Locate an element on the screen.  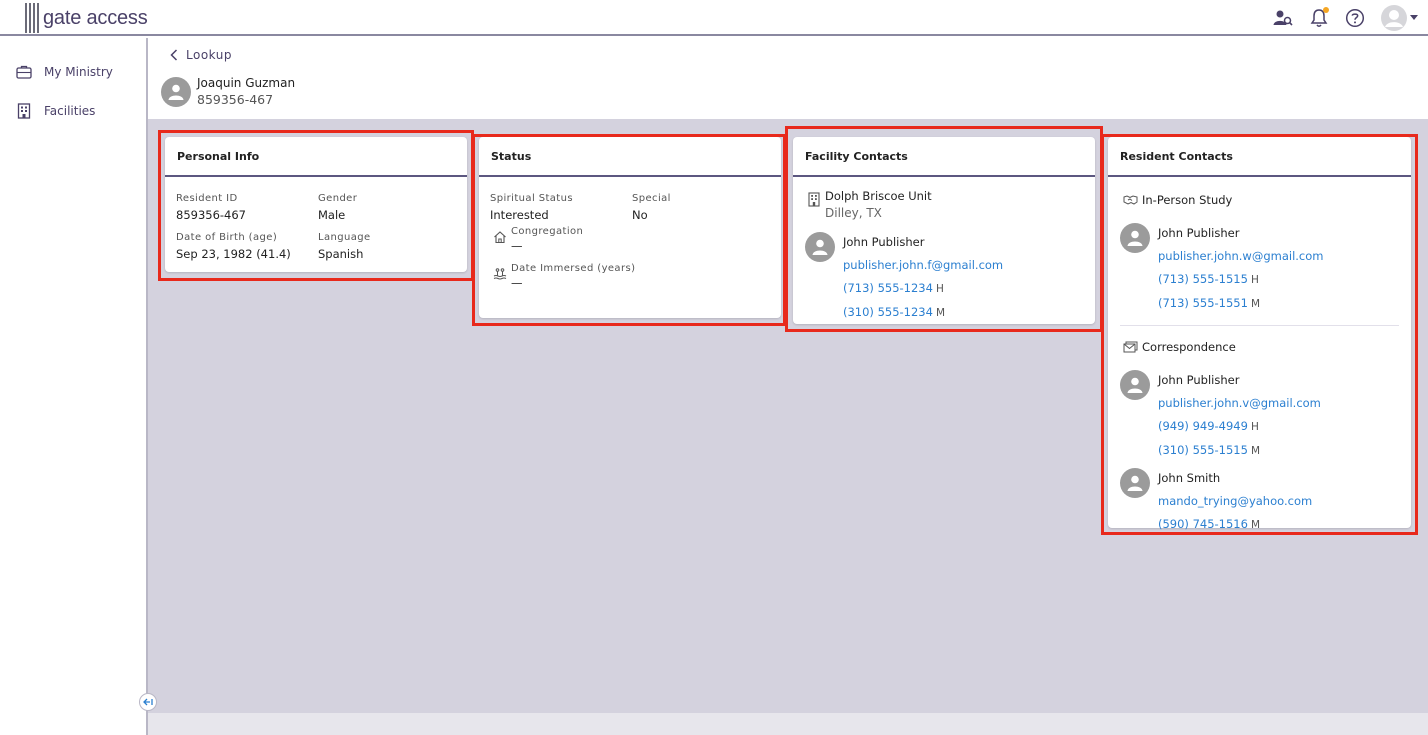
breadcrumb-label: Lookup is located at coordinates (209, 55).